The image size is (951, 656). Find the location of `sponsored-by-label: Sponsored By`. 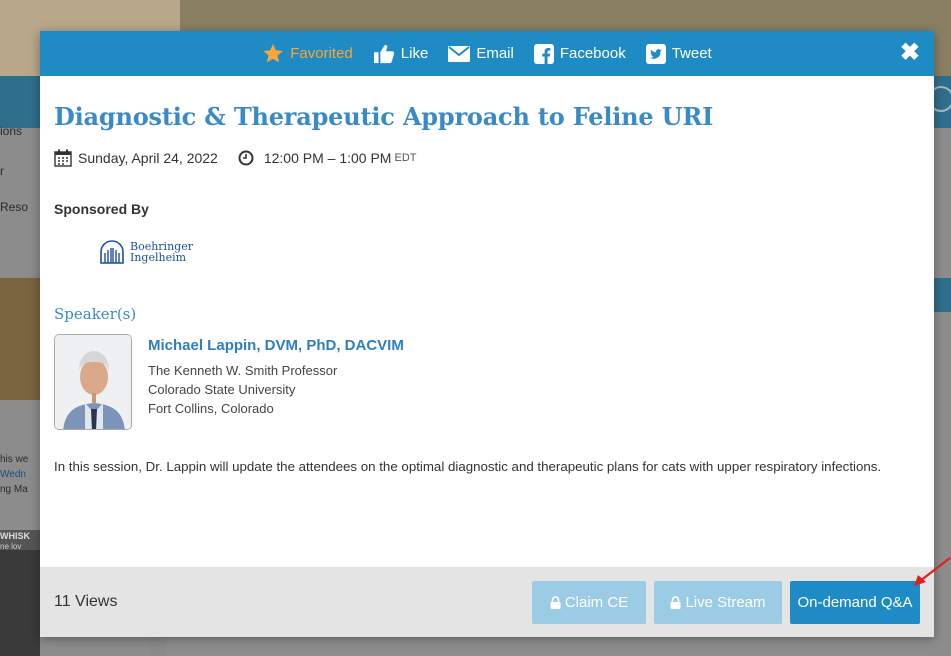

sponsored-by-label: Sponsored By is located at coordinates (101, 209).